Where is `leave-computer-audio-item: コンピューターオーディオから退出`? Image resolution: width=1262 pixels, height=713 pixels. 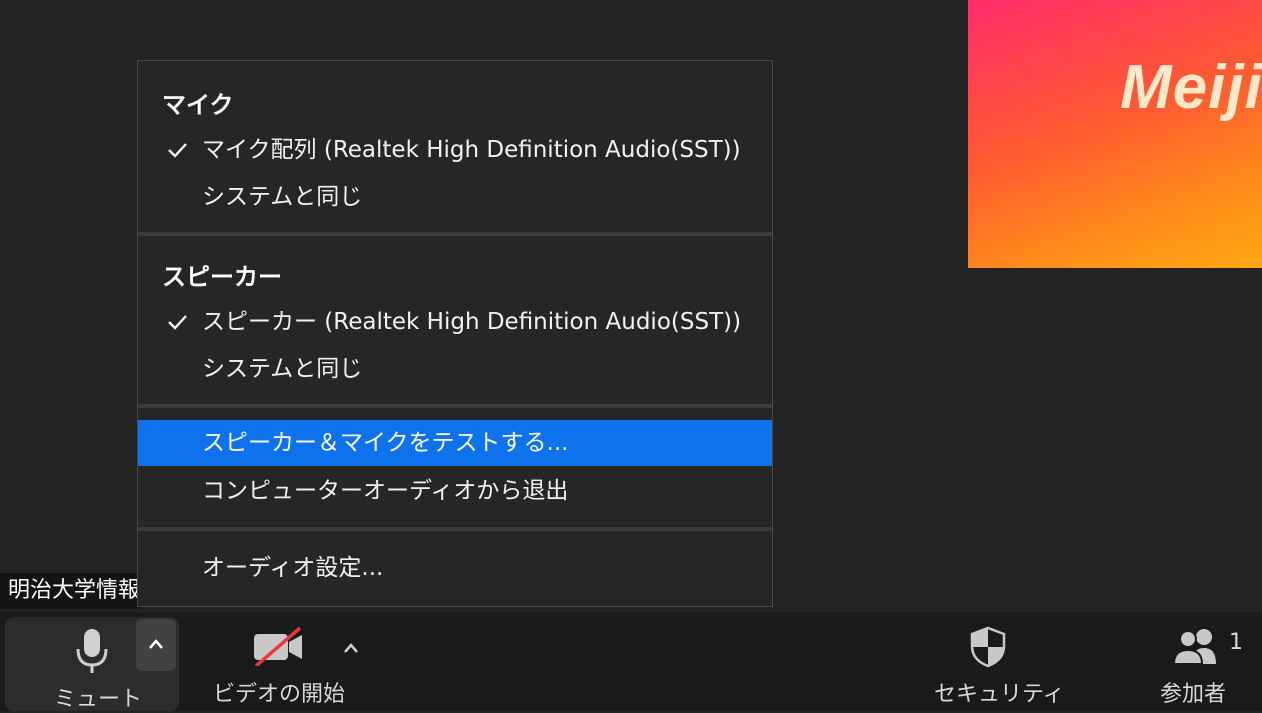
leave-computer-audio-item: コンピューターオーディオから退出 is located at coordinates (455, 491).